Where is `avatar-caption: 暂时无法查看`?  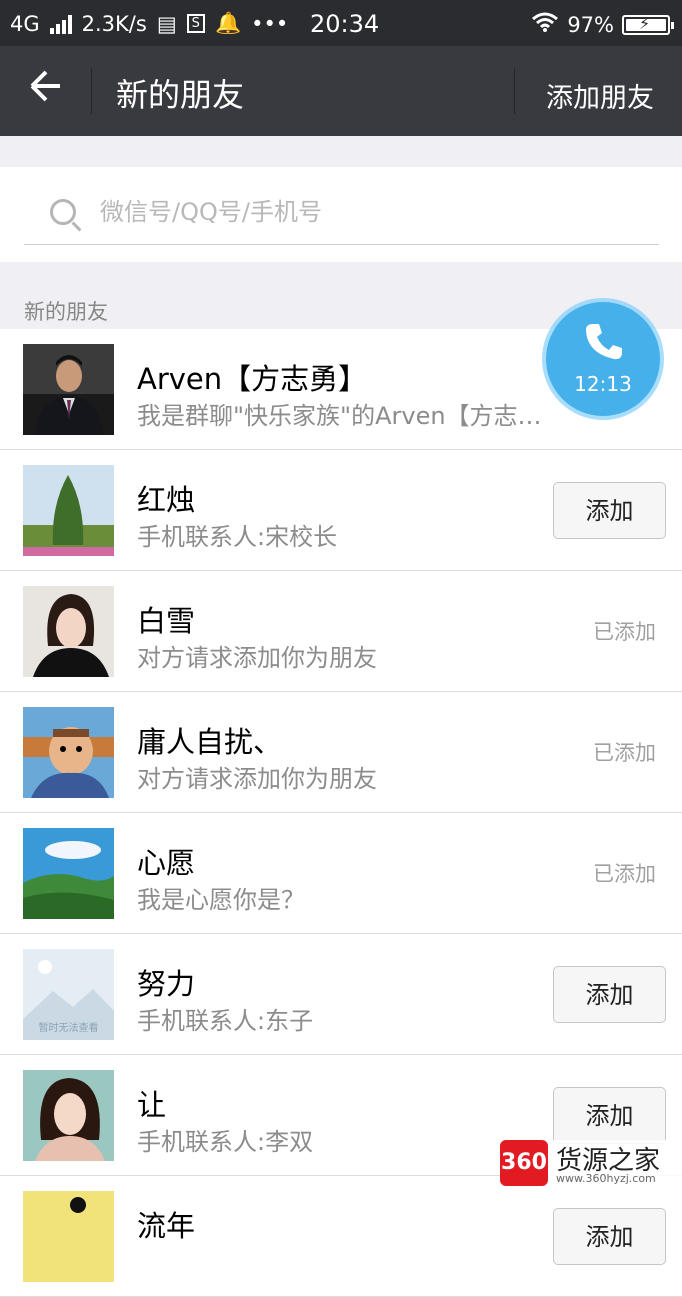
avatar-caption: 暂时无法查看 is located at coordinates (68, 1028).